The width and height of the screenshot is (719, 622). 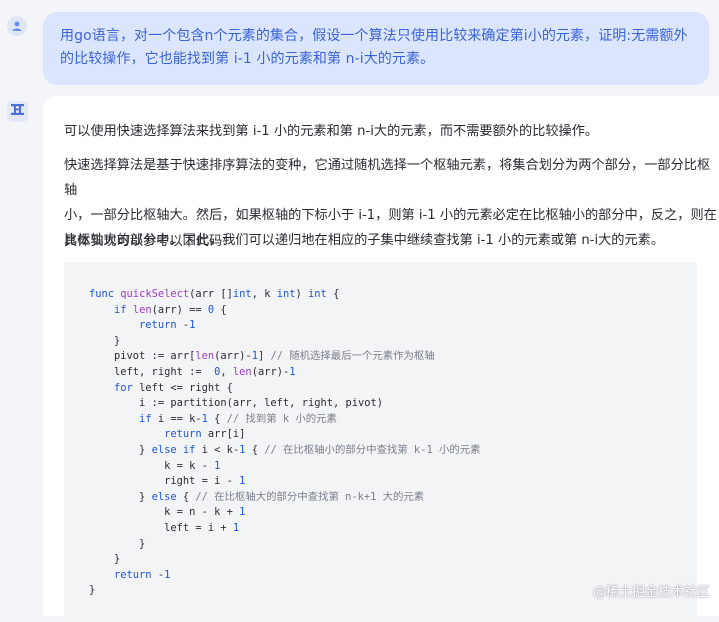 I want to click on watermark: @稀土掘金技术社区, so click(x=651, y=592).